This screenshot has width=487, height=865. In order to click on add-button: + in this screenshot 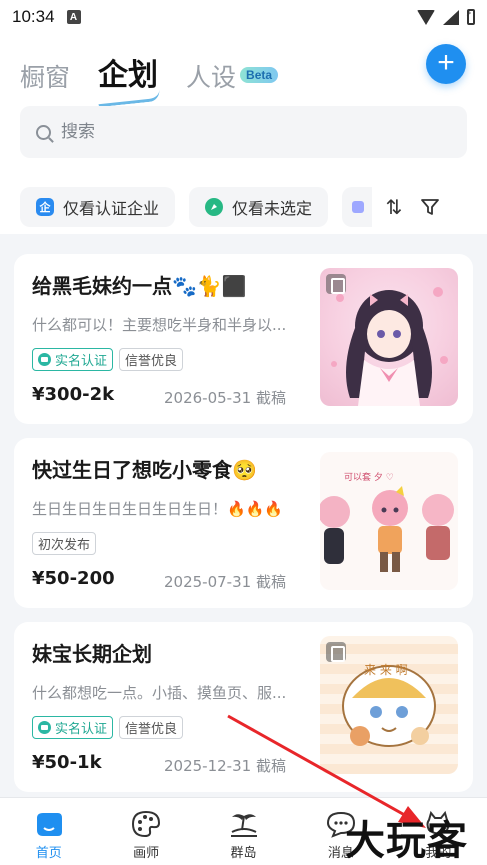, I will do `click(446, 64)`.